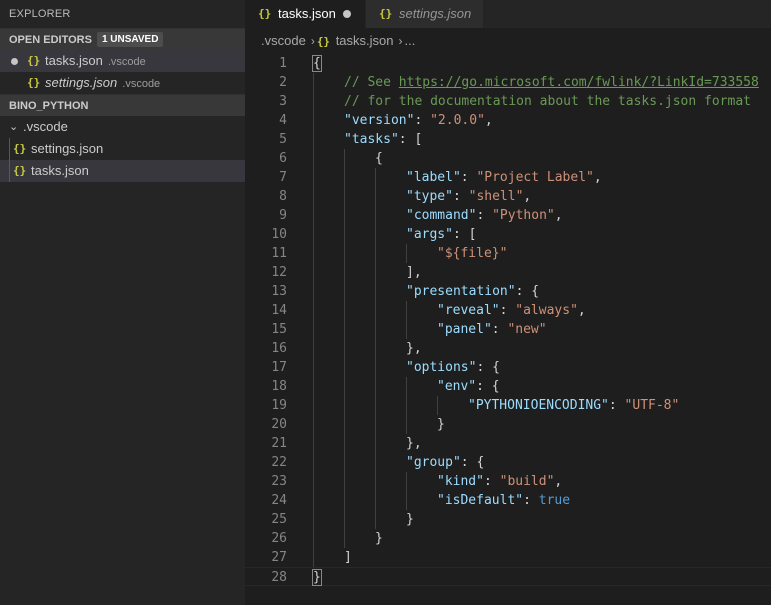 The image size is (771, 605). Describe the element at coordinates (130, 39) in the screenshot. I see `unsaved-badge: 1 UNSAVED` at that location.